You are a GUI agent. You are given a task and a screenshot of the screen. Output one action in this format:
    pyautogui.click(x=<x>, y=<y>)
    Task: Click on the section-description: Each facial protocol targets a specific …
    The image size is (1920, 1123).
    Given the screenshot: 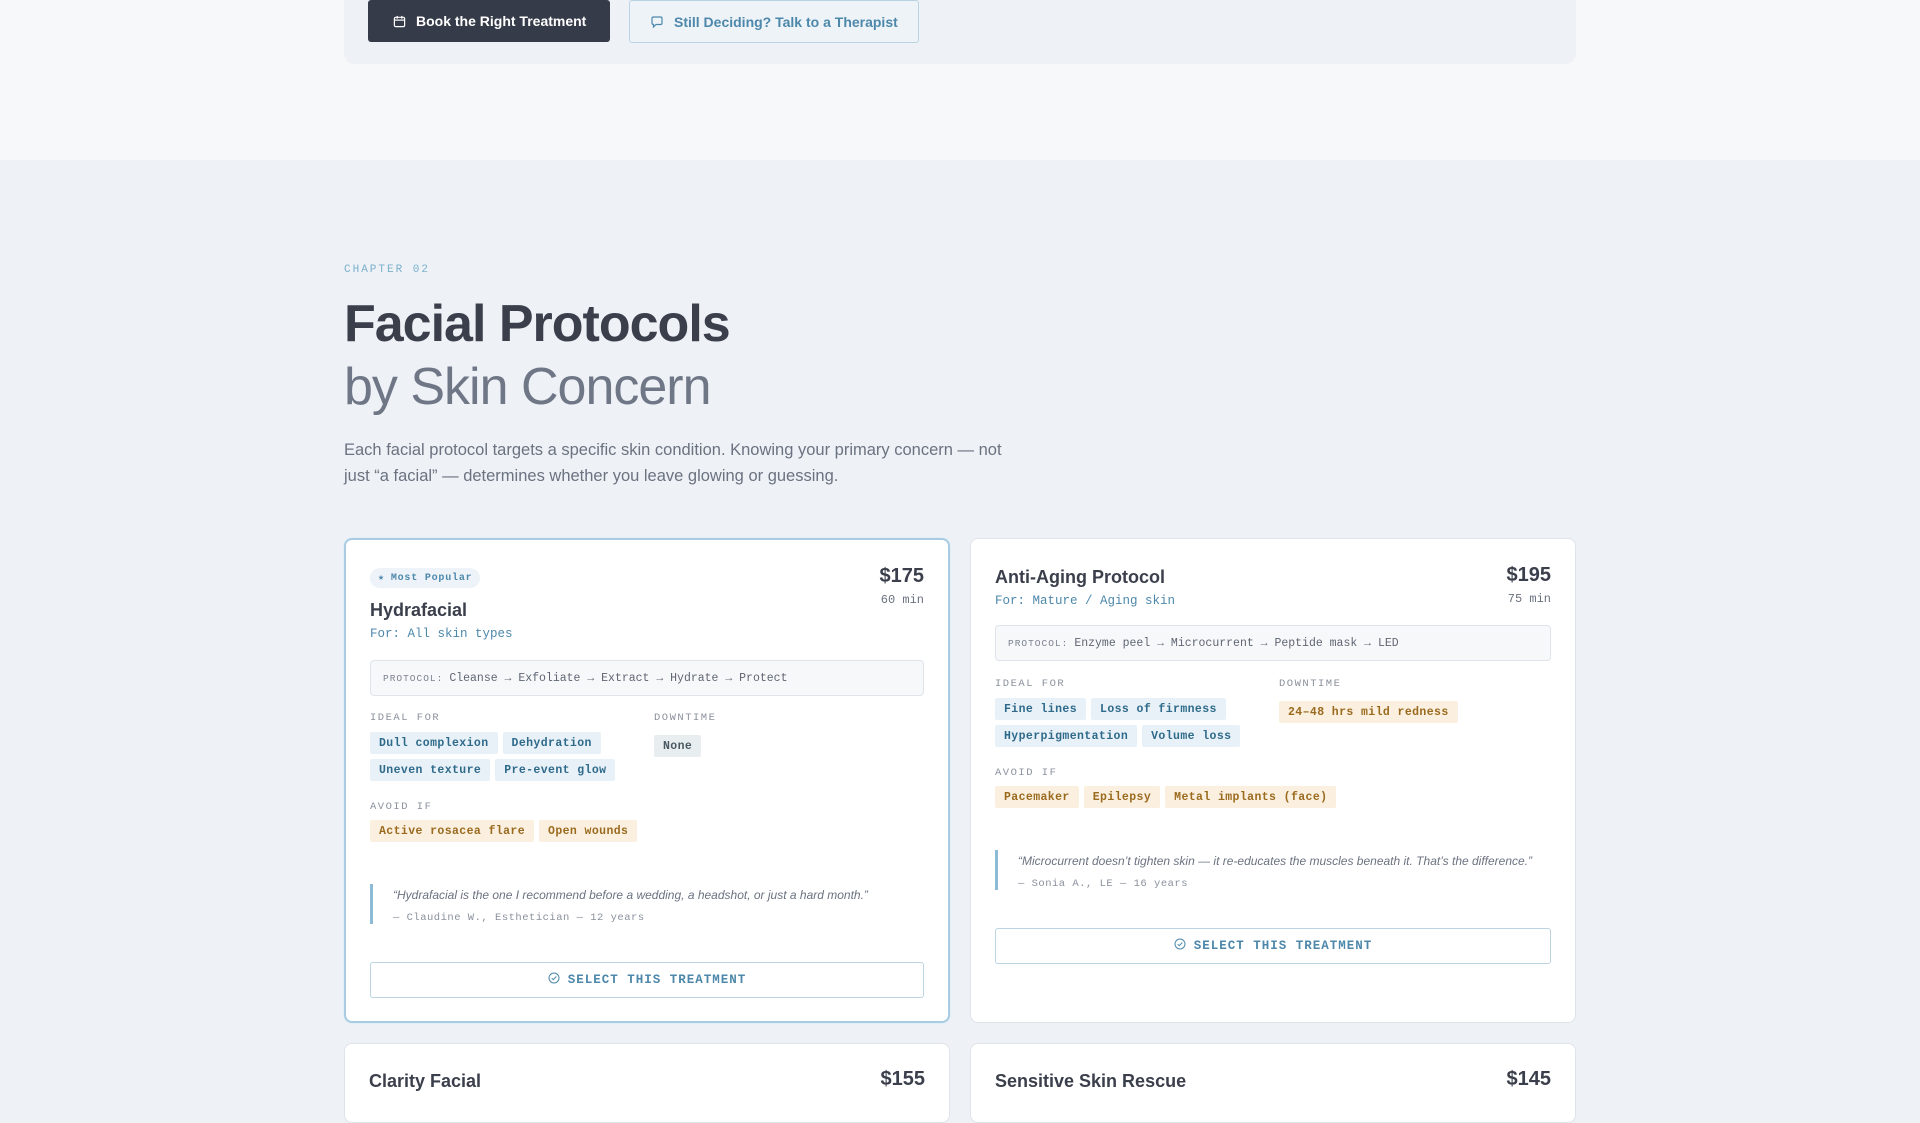 What is the action you would take?
    pyautogui.click(x=673, y=463)
    